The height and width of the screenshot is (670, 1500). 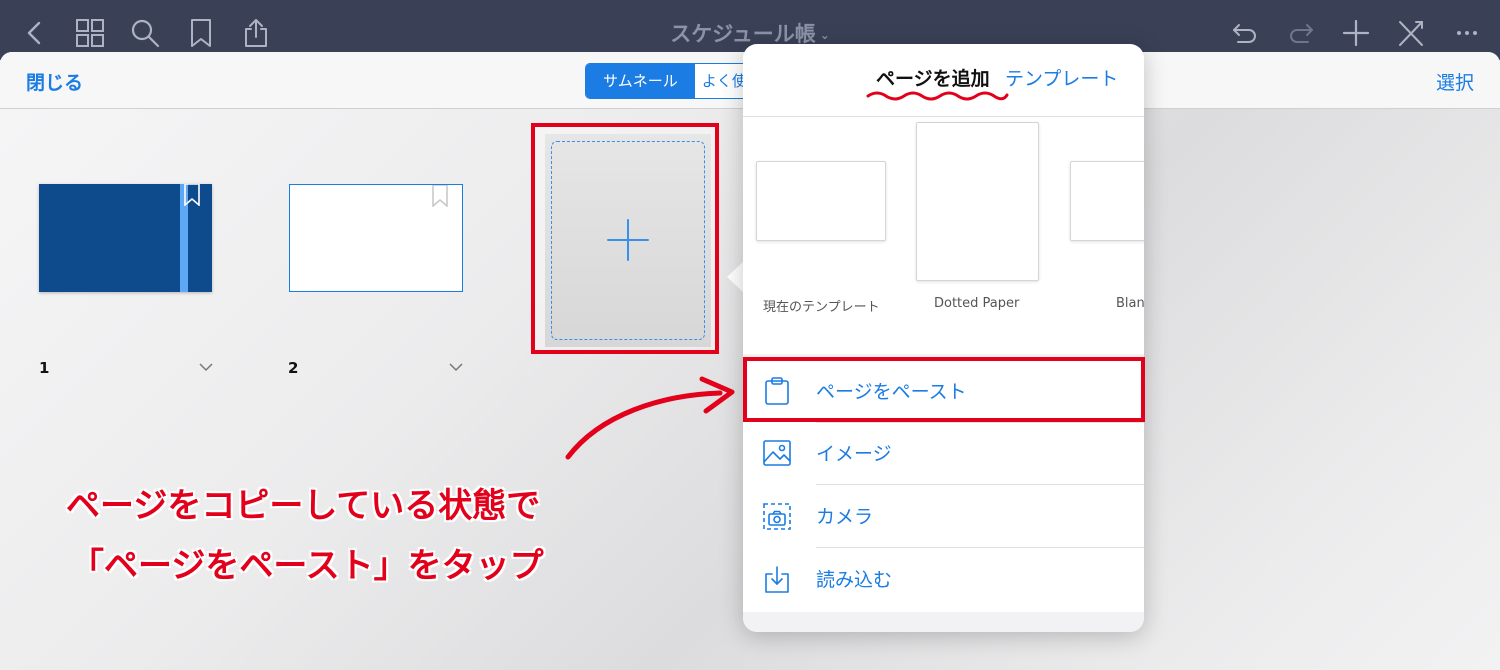 What do you see at coordinates (854, 580) in the screenshot?
I see `menu-label: 読み込む` at bounding box center [854, 580].